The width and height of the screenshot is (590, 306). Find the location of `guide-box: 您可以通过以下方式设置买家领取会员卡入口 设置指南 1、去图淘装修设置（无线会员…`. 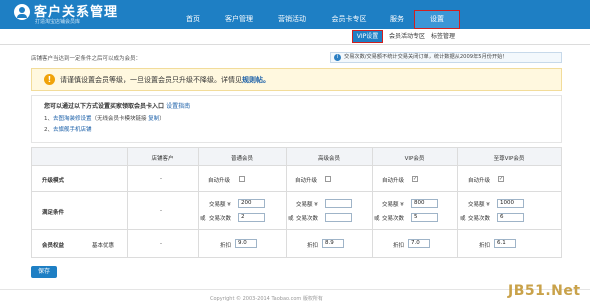

guide-box: 您可以通过以下方式设置买家领取会员卡入口 设置指南 1、去图淘装修设置（无线会员… is located at coordinates (296, 119).